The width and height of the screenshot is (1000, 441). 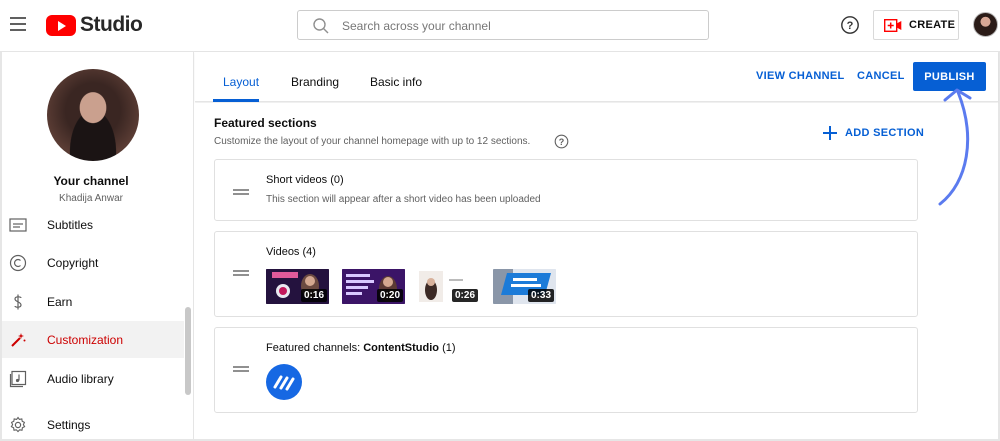 I want to click on audio-library-icon, so click(x=18, y=378).